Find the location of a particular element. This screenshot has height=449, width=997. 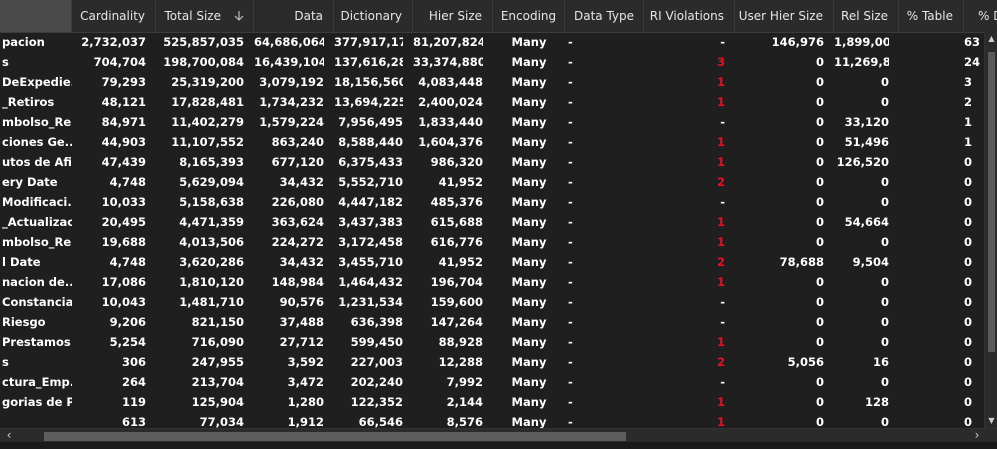

header-encoding-label: Encoding is located at coordinates (528, 16).